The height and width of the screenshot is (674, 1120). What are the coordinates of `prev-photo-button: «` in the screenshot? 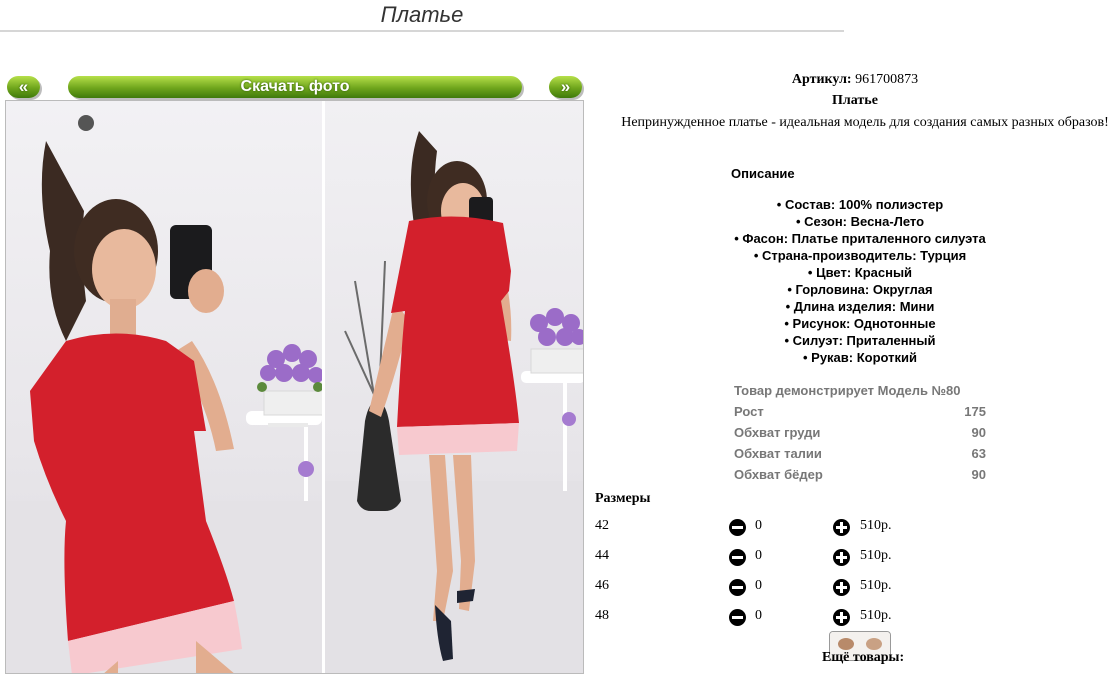 It's located at (23, 87).